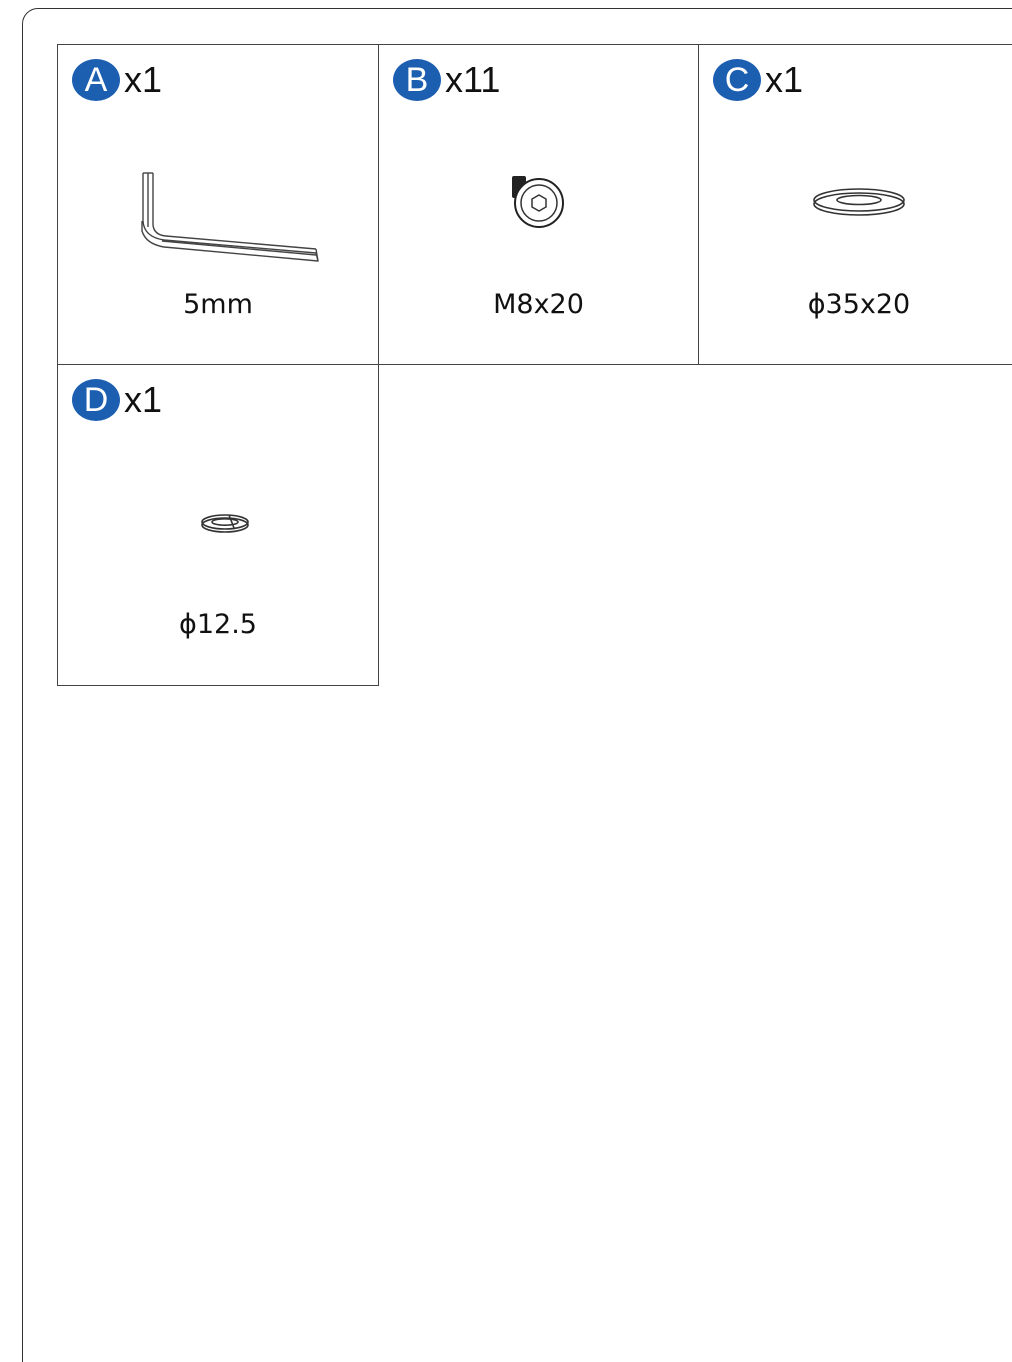 The image size is (1012, 1362). I want to click on hex-bolt-icon, so click(538, 202).